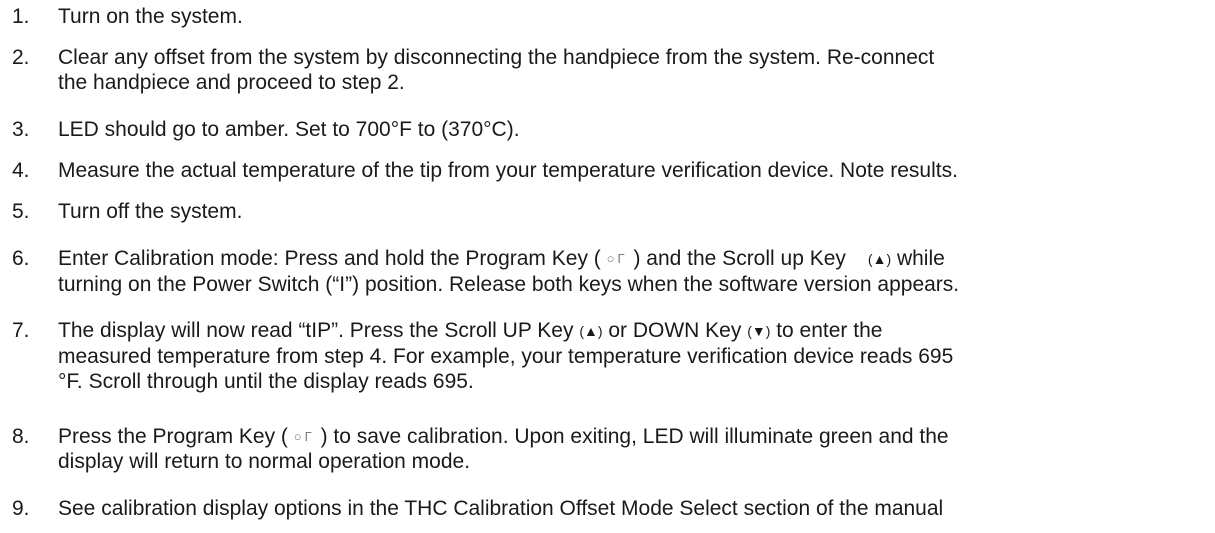 Image resolution: width=1215 pixels, height=533 pixels. I want to click on step-number: 5., so click(21, 211).